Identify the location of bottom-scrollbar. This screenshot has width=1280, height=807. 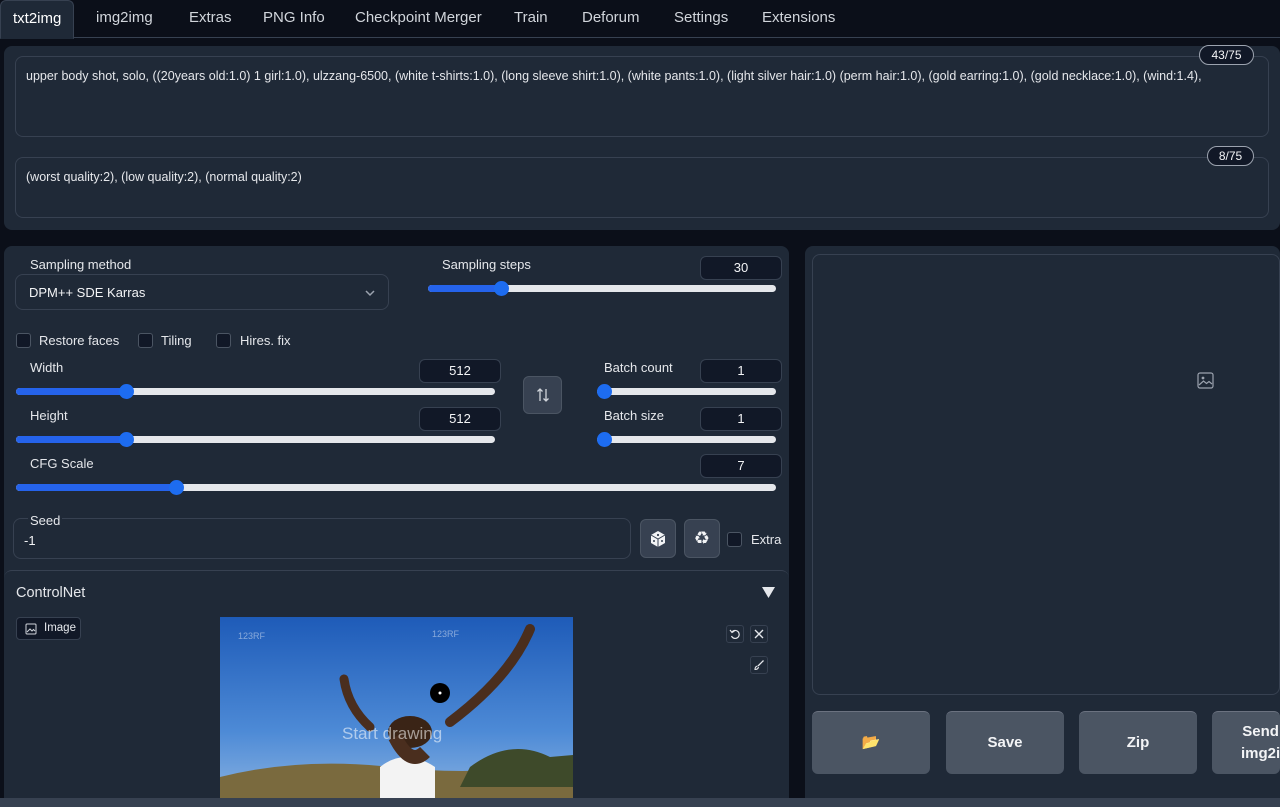
(640, 802).